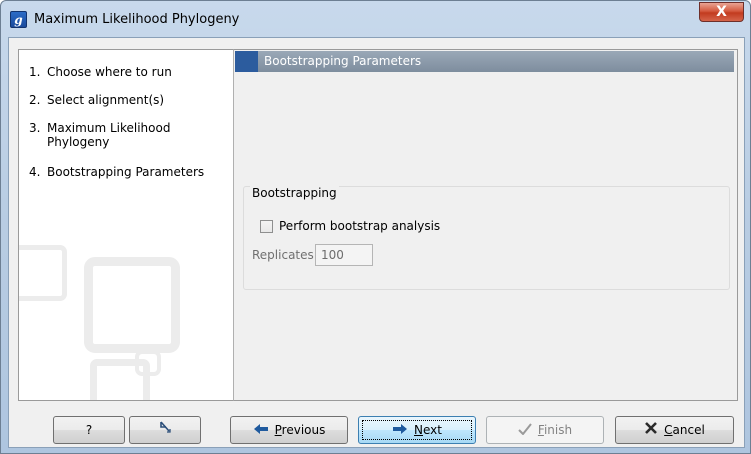 This screenshot has height=454, width=751. Describe the element at coordinates (484, 61) in the screenshot. I see `panel-header: Bootstrapping Parameters` at that location.